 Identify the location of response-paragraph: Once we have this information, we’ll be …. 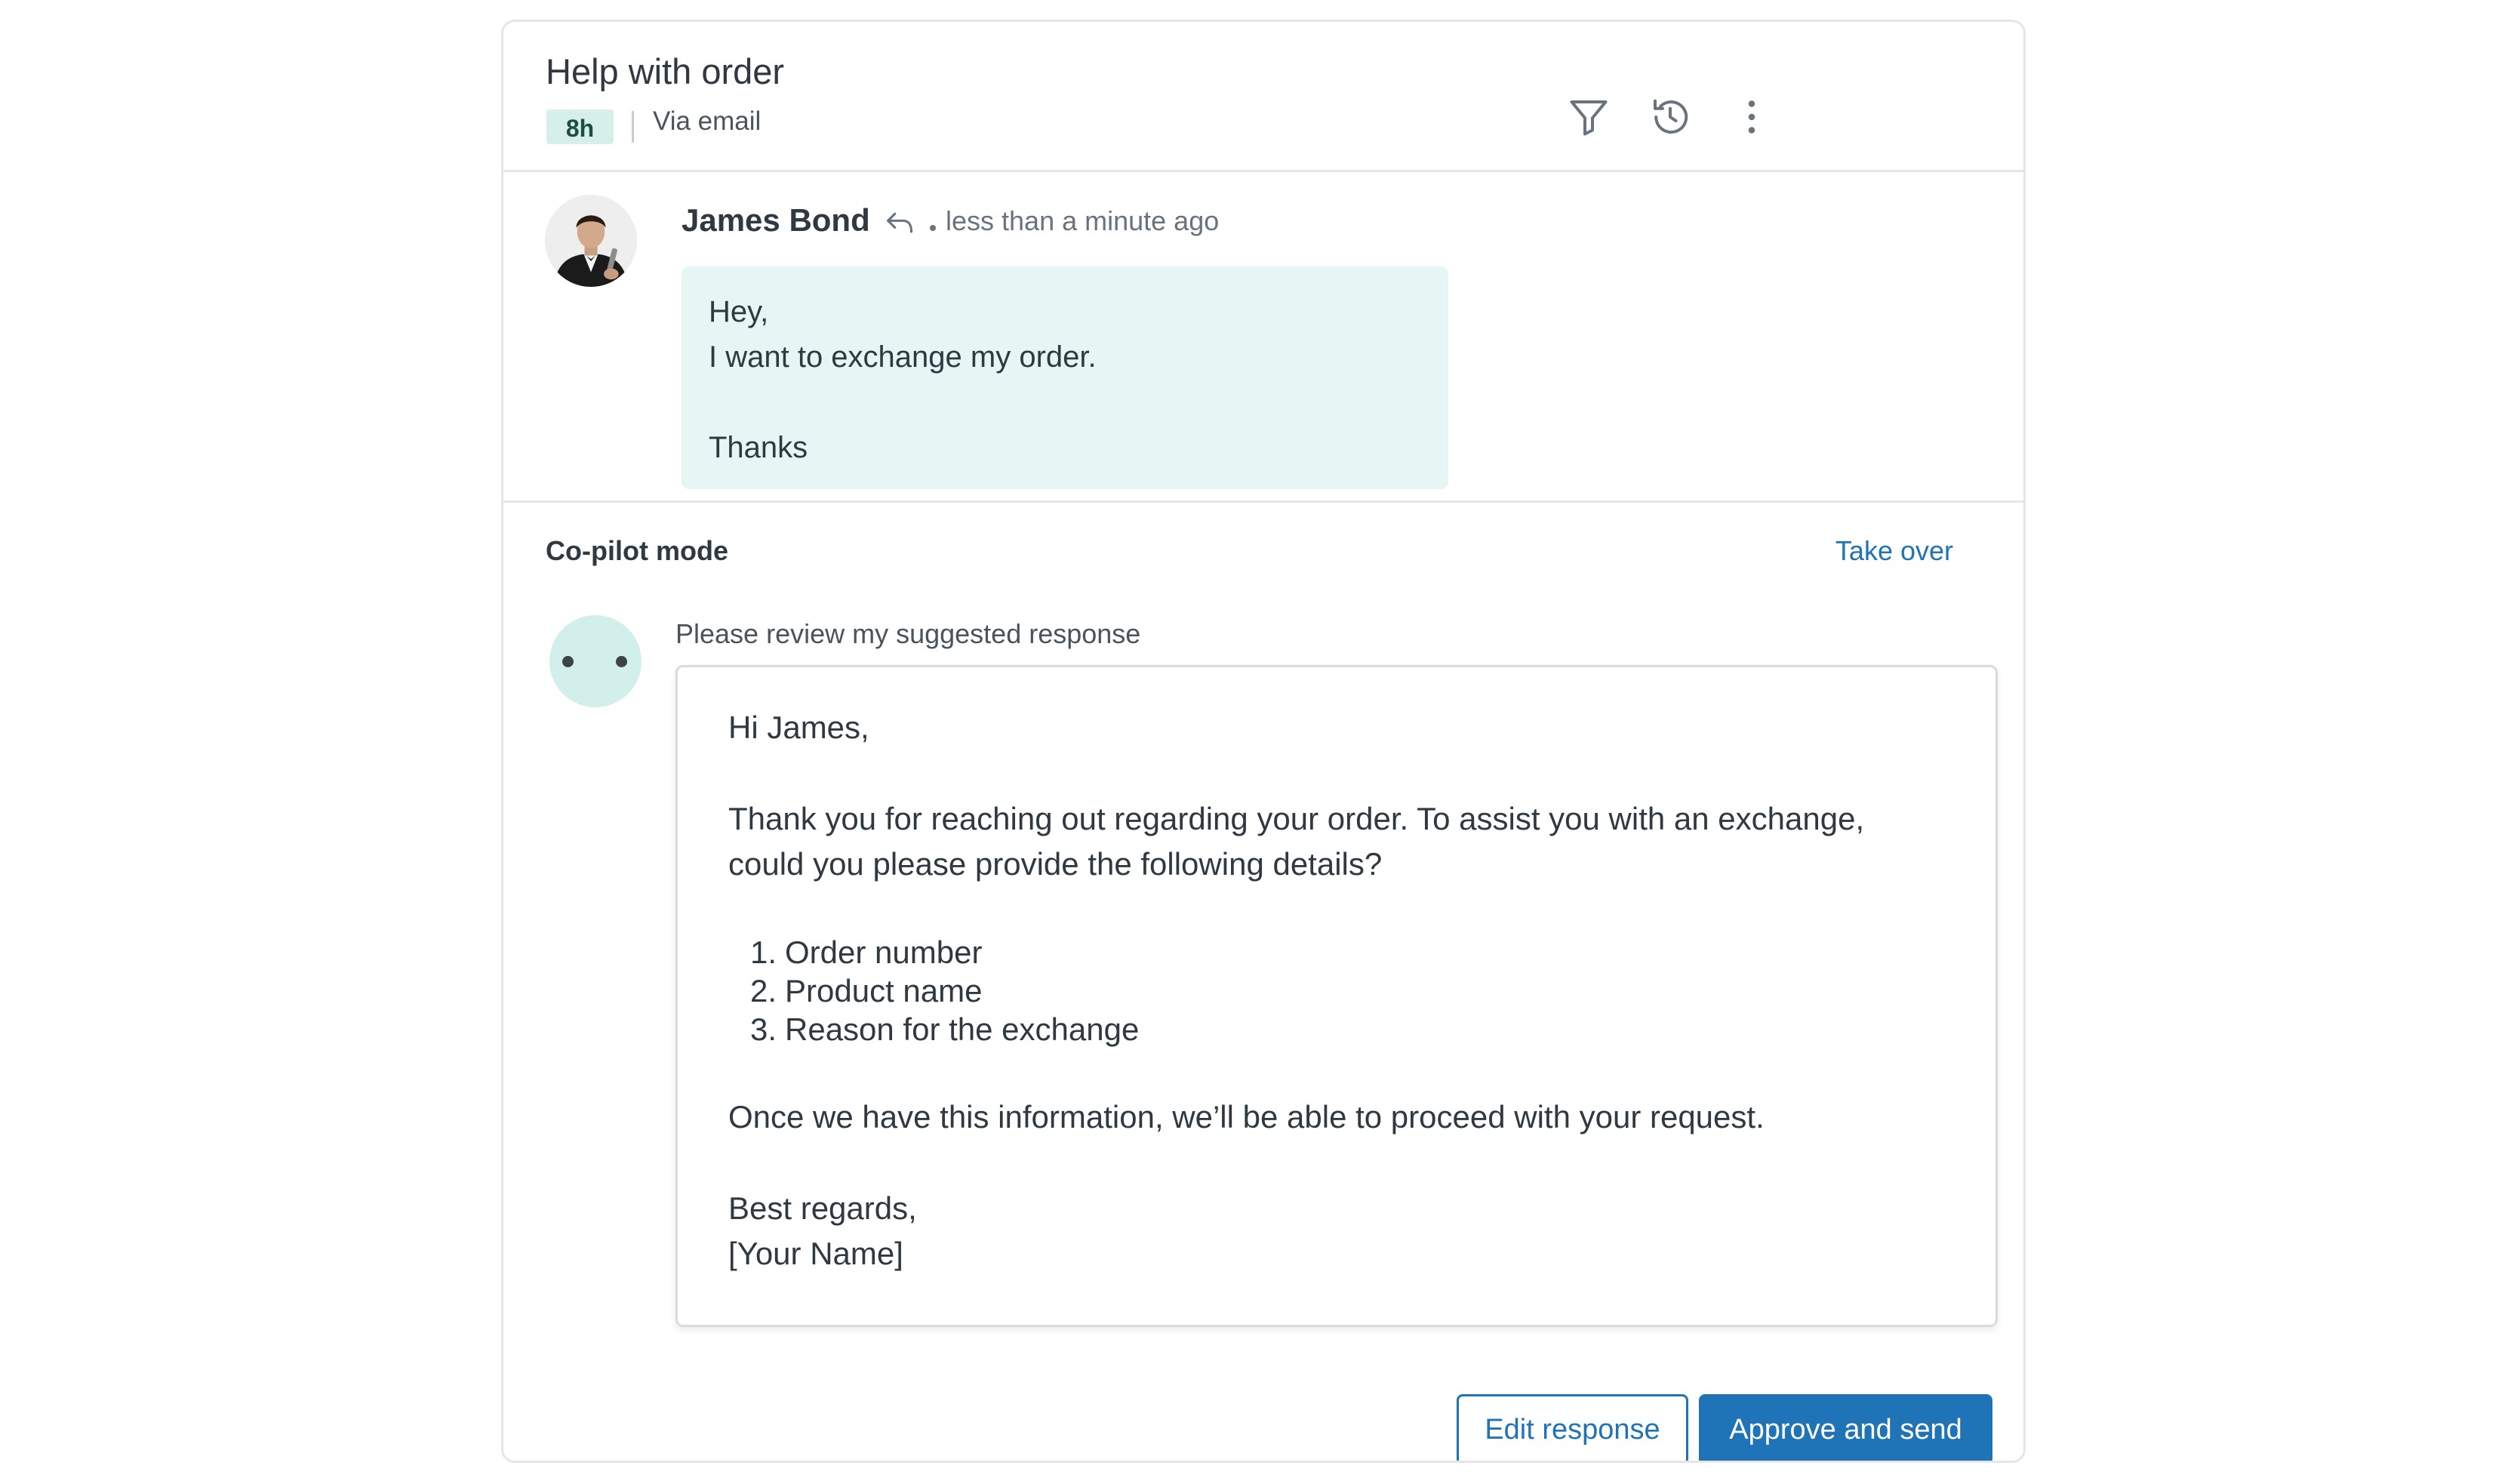
(1246, 1117).